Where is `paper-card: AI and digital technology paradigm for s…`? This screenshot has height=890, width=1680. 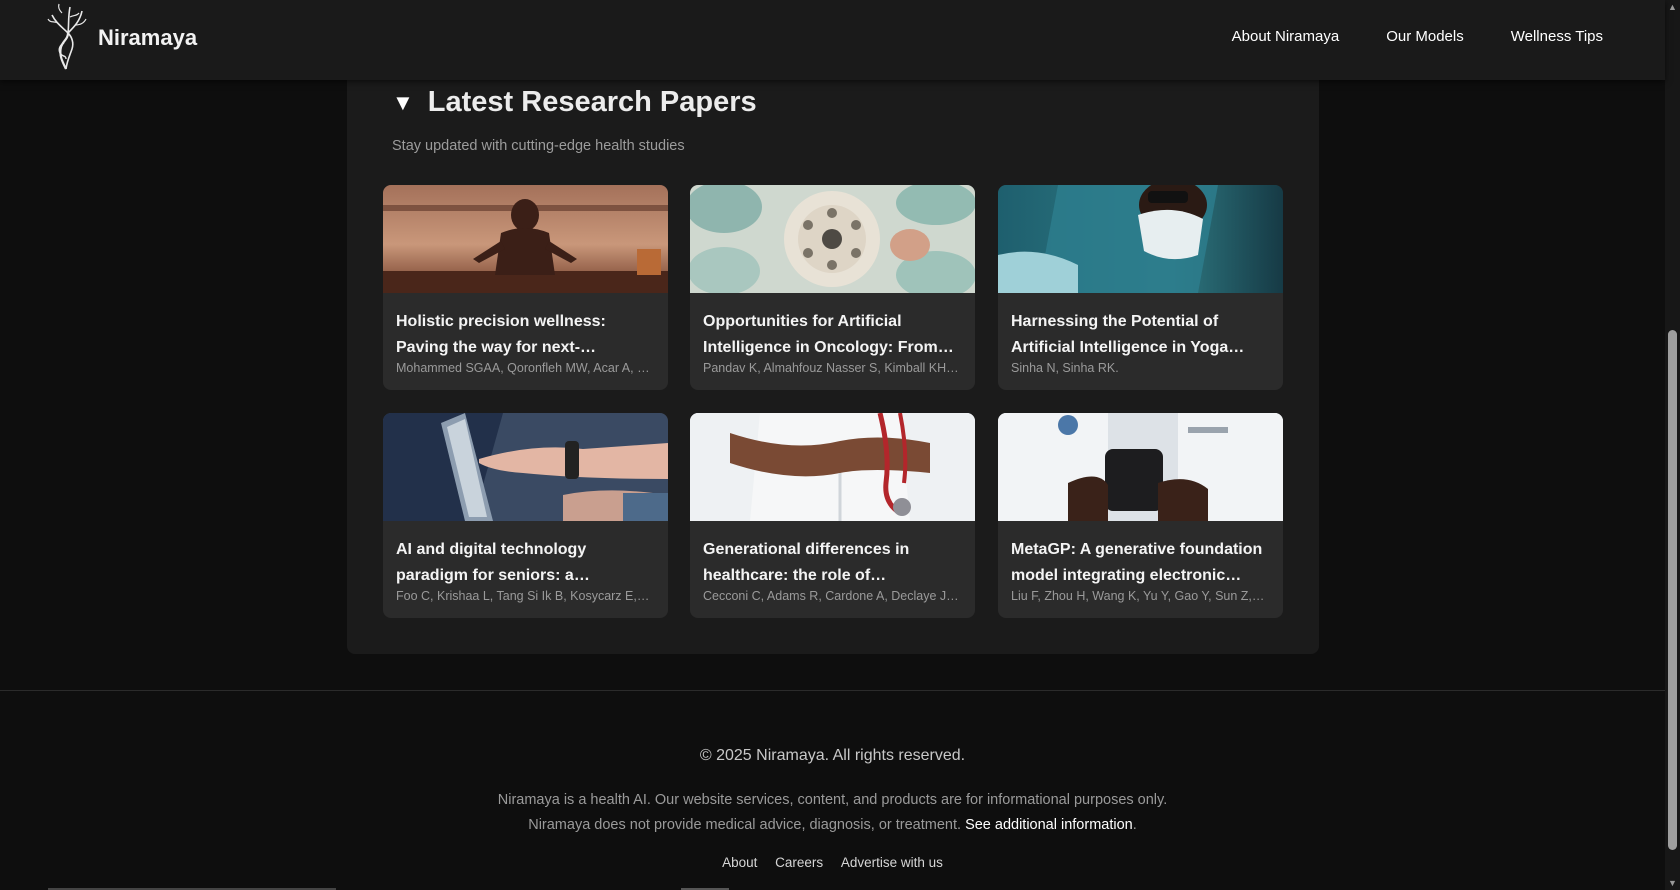
paper-card: AI and digital technology paradigm for s… is located at coordinates (525, 515).